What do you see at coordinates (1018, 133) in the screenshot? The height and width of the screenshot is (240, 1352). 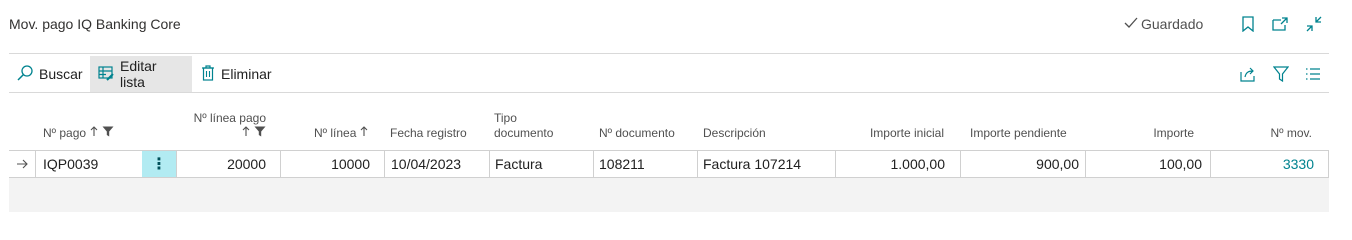 I see `column-header-pending-amount: Importe pendiente` at bounding box center [1018, 133].